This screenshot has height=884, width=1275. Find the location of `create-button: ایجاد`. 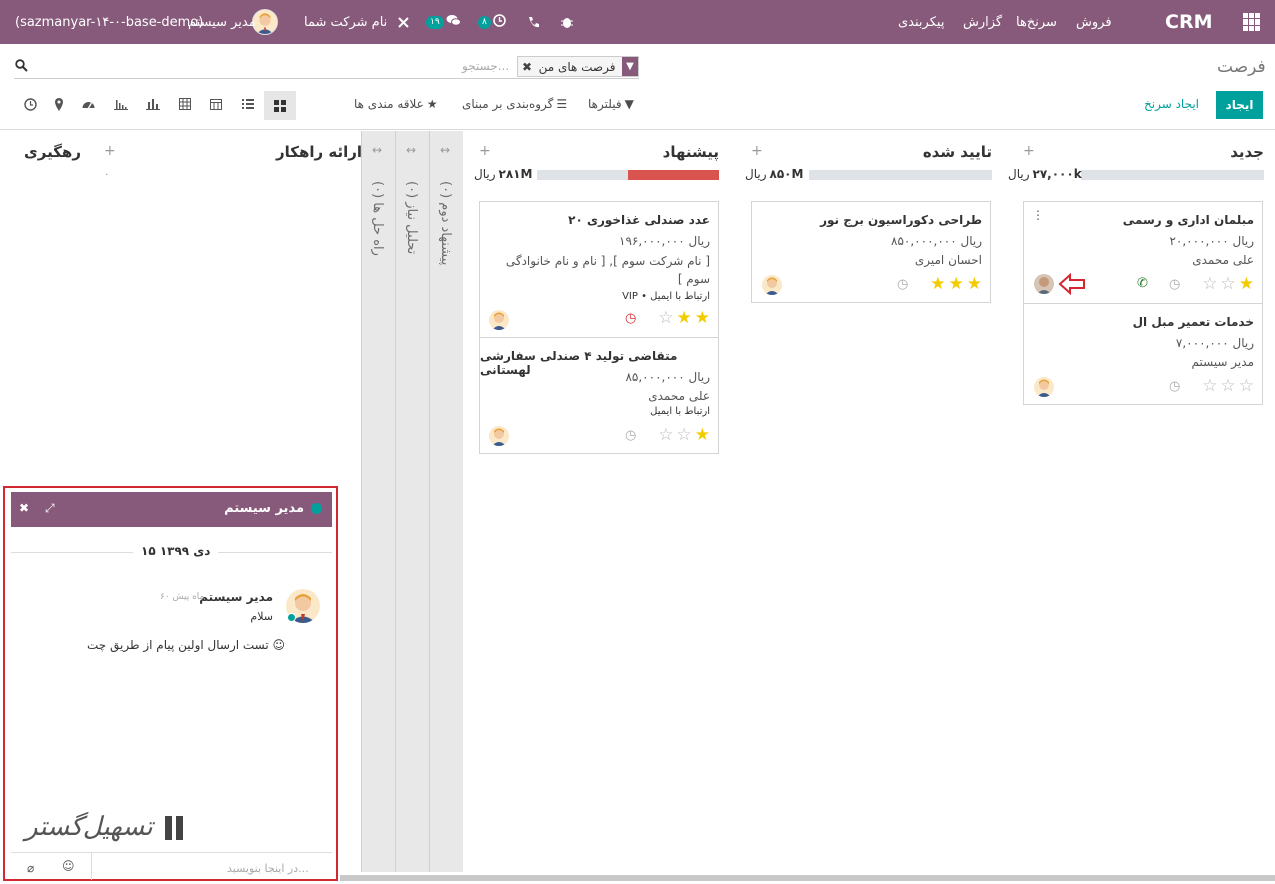

create-button: ایجاد is located at coordinates (1239, 105).